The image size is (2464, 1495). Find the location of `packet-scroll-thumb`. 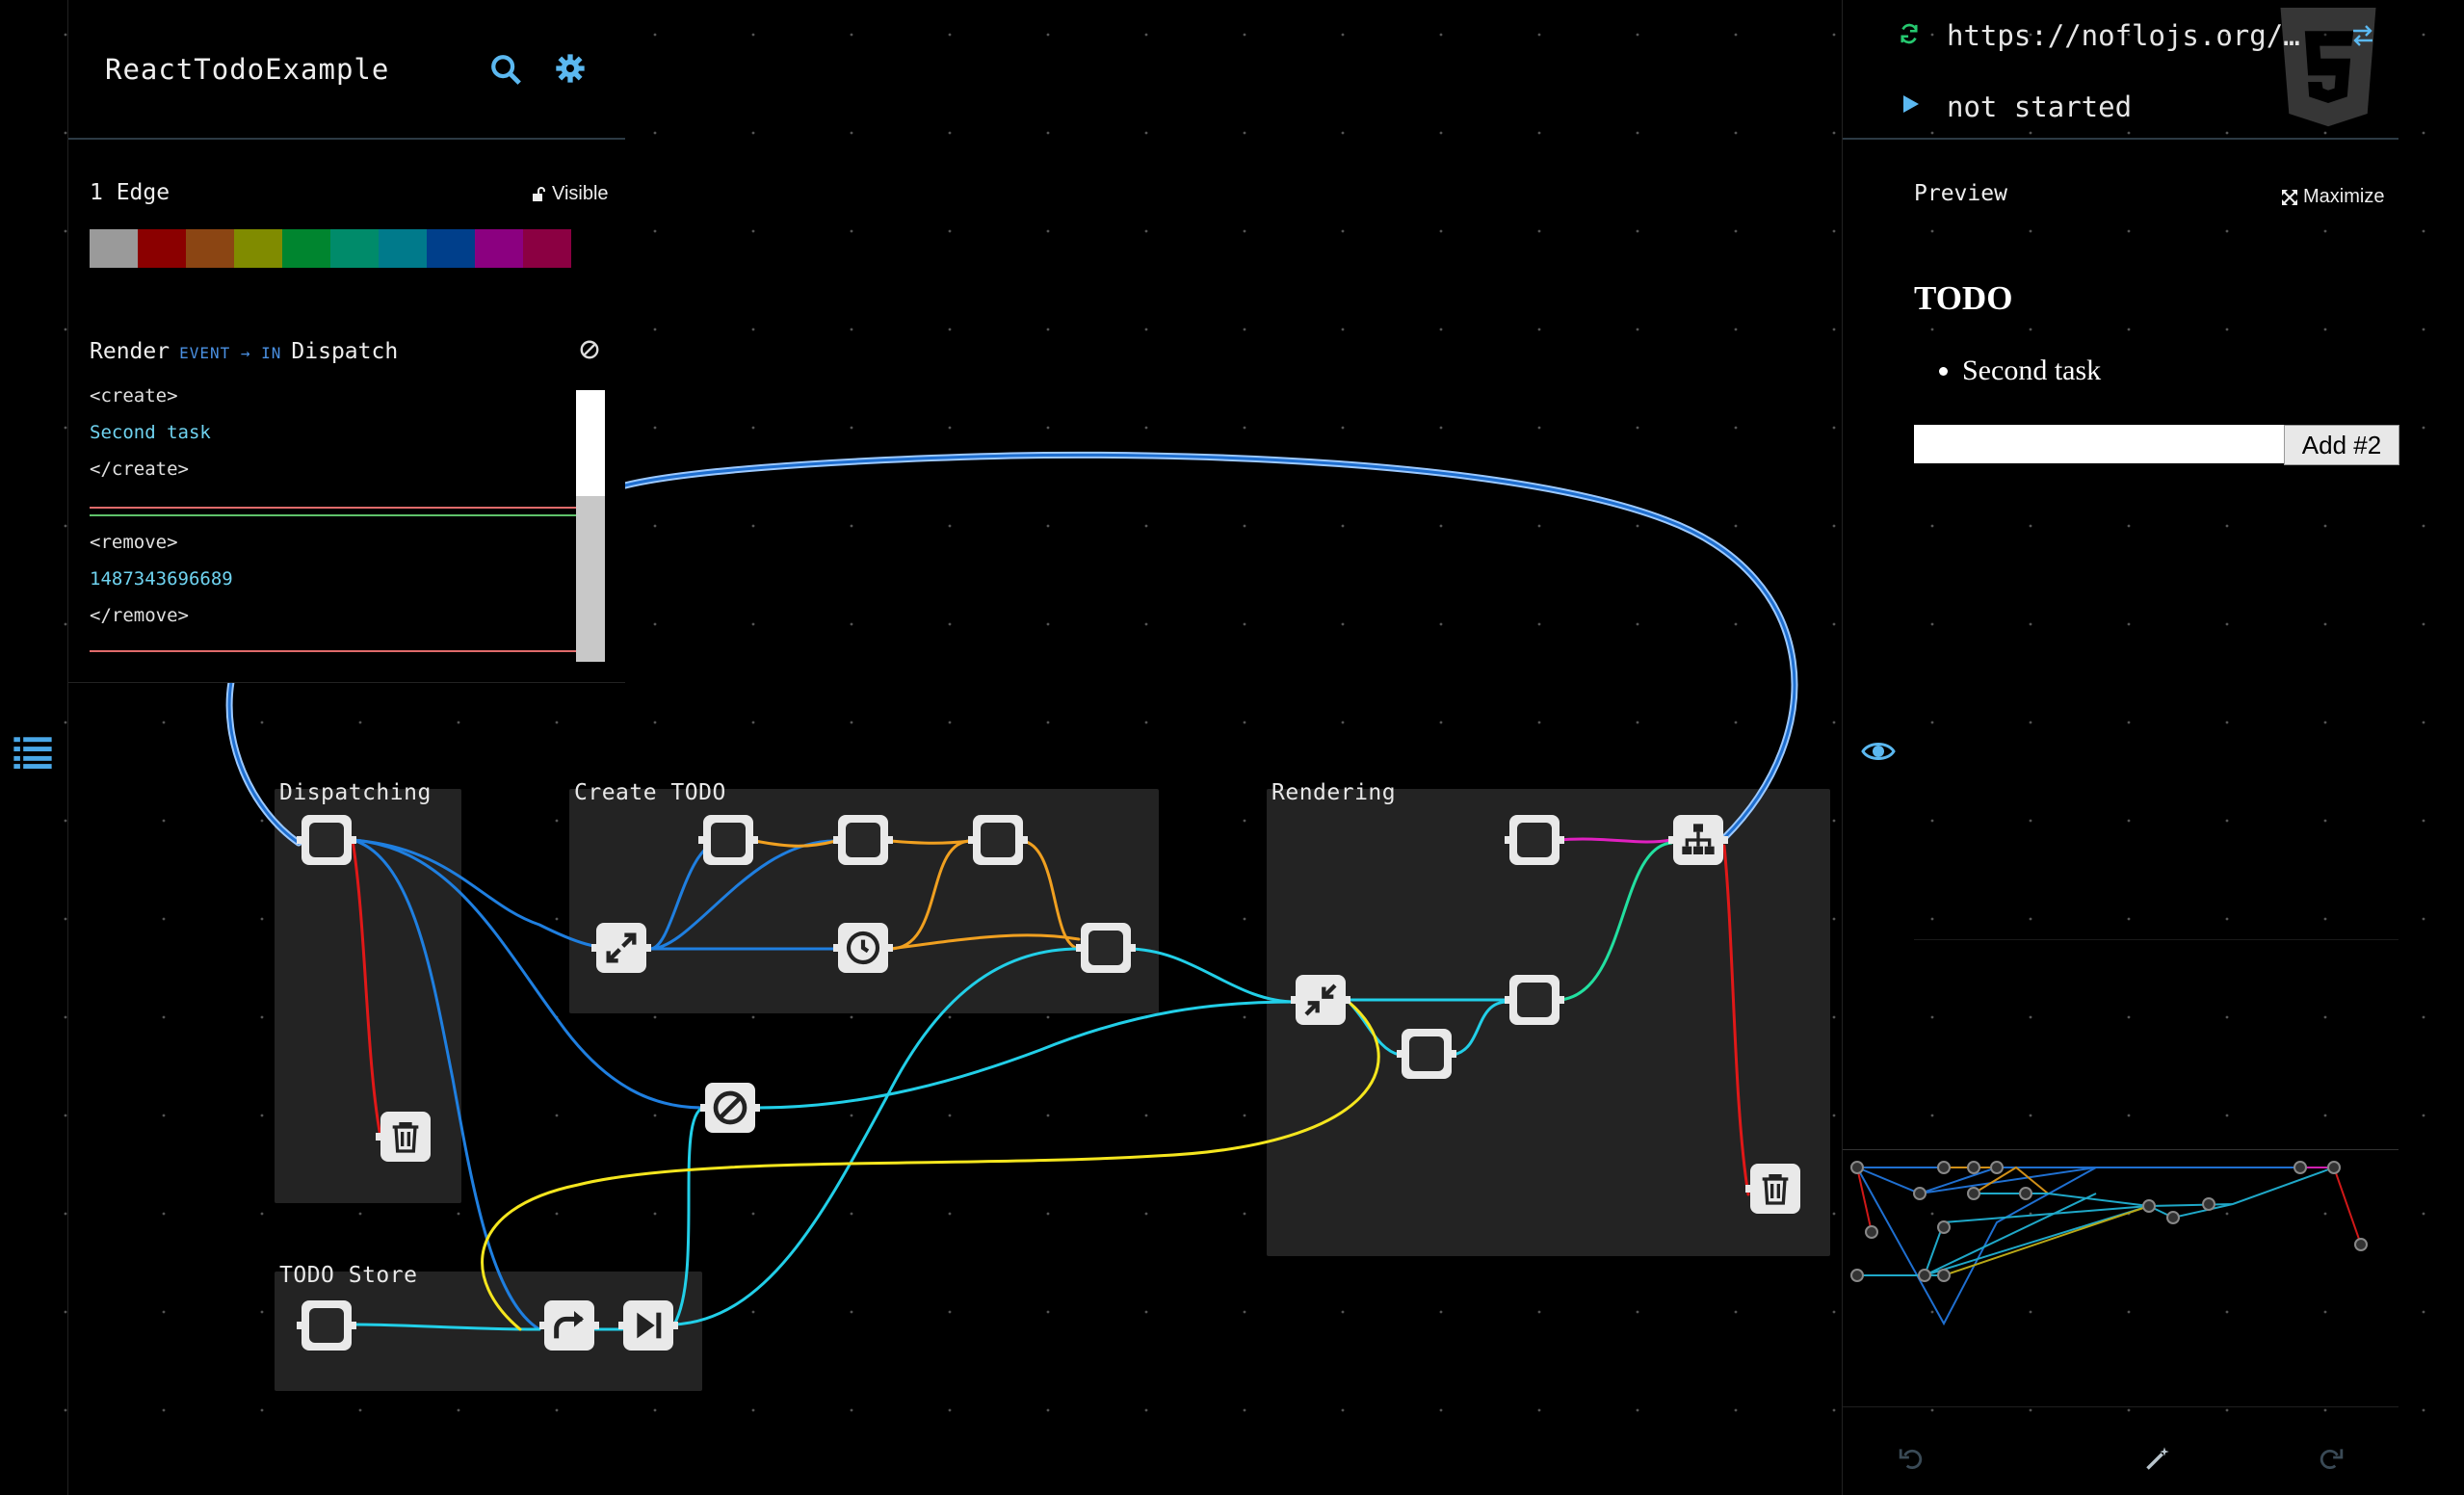

packet-scroll-thumb is located at coordinates (590, 579).